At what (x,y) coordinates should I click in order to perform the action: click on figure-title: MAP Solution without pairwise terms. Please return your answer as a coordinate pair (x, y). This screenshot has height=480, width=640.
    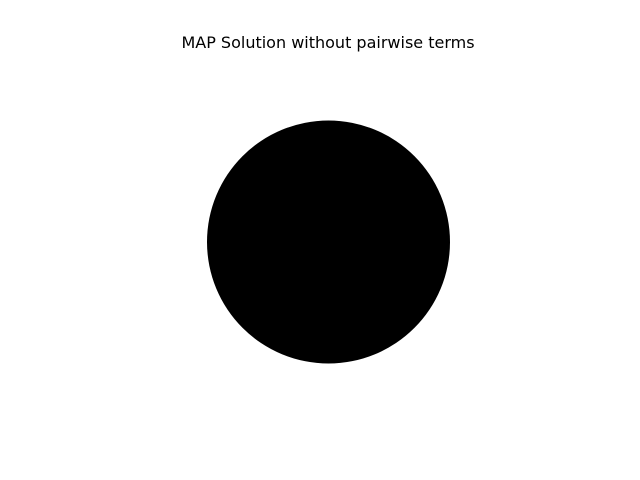
    Looking at the image, I should click on (328, 42).